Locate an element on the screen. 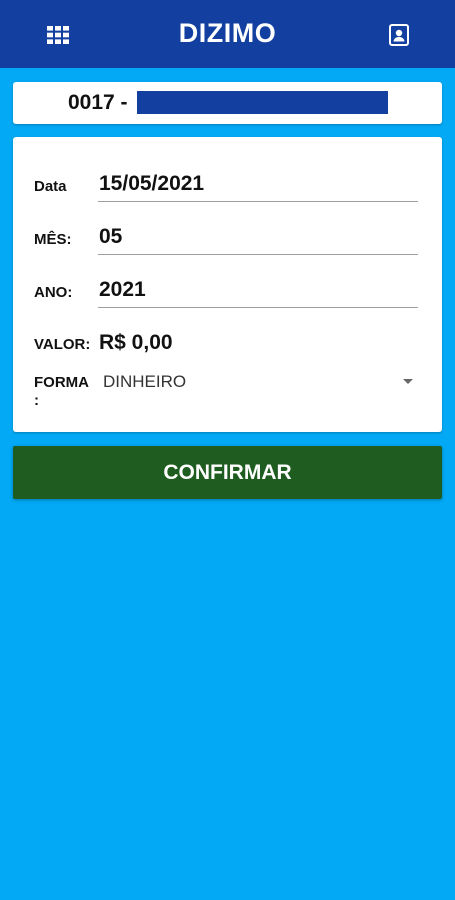 The height and width of the screenshot is (900, 455). amount-field: R$ 0,00 is located at coordinates (136, 343).